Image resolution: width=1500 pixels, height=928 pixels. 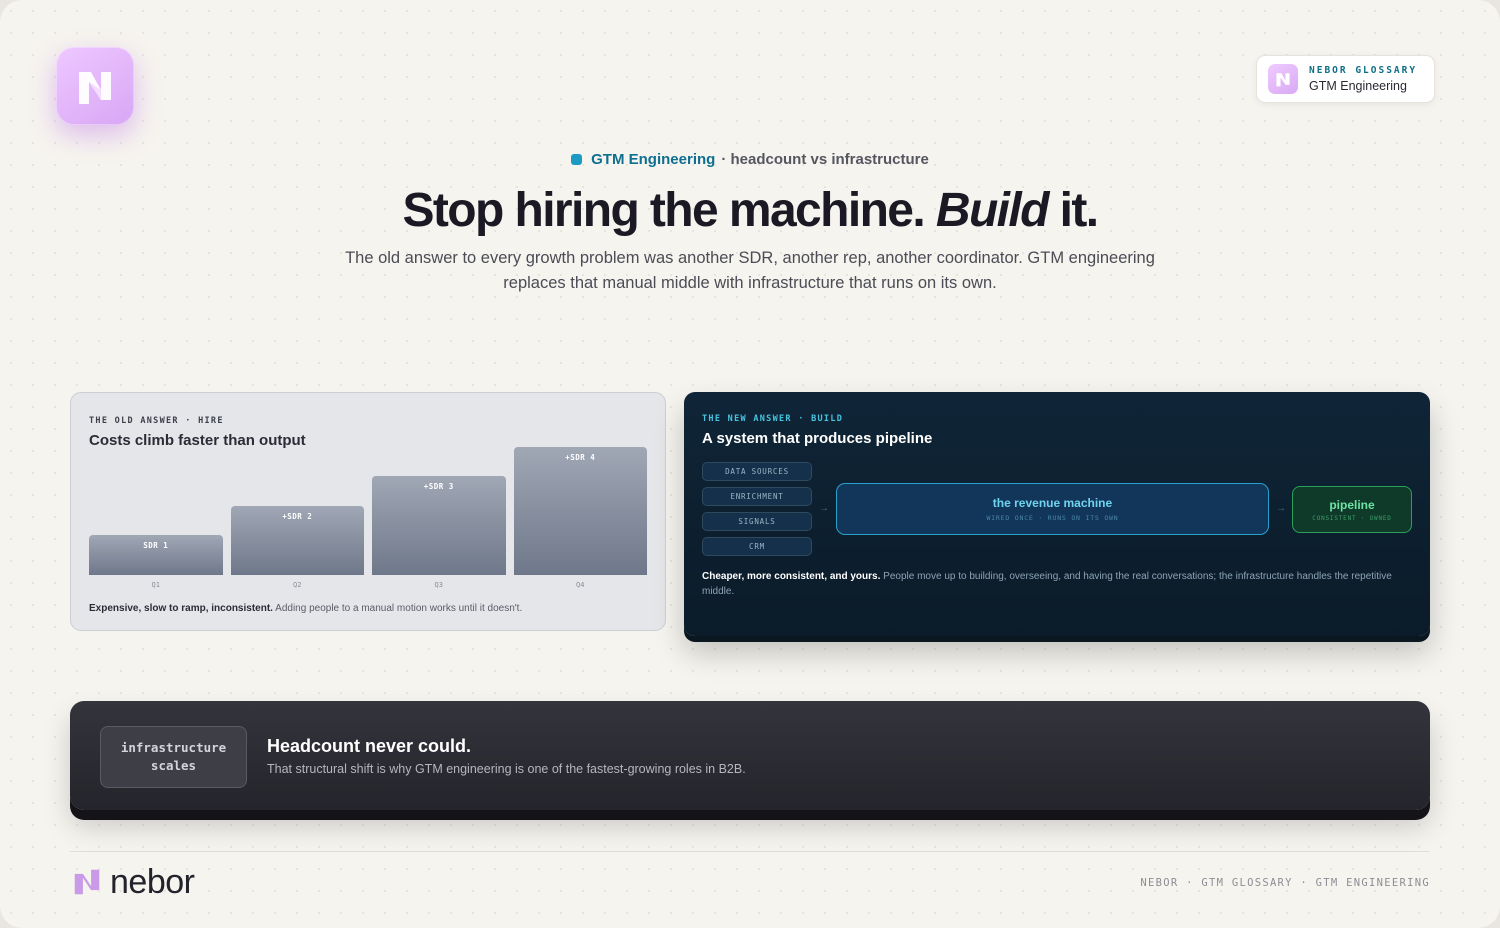 What do you see at coordinates (580, 511) in the screenshot?
I see `chart-bar: +SDR 4` at bounding box center [580, 511].